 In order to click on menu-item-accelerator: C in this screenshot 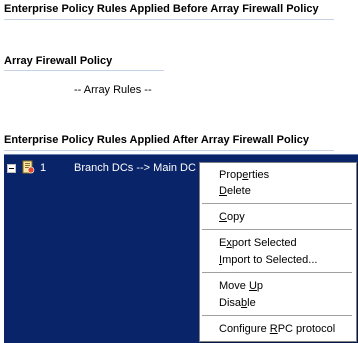, I will do `click(223, 217)`.